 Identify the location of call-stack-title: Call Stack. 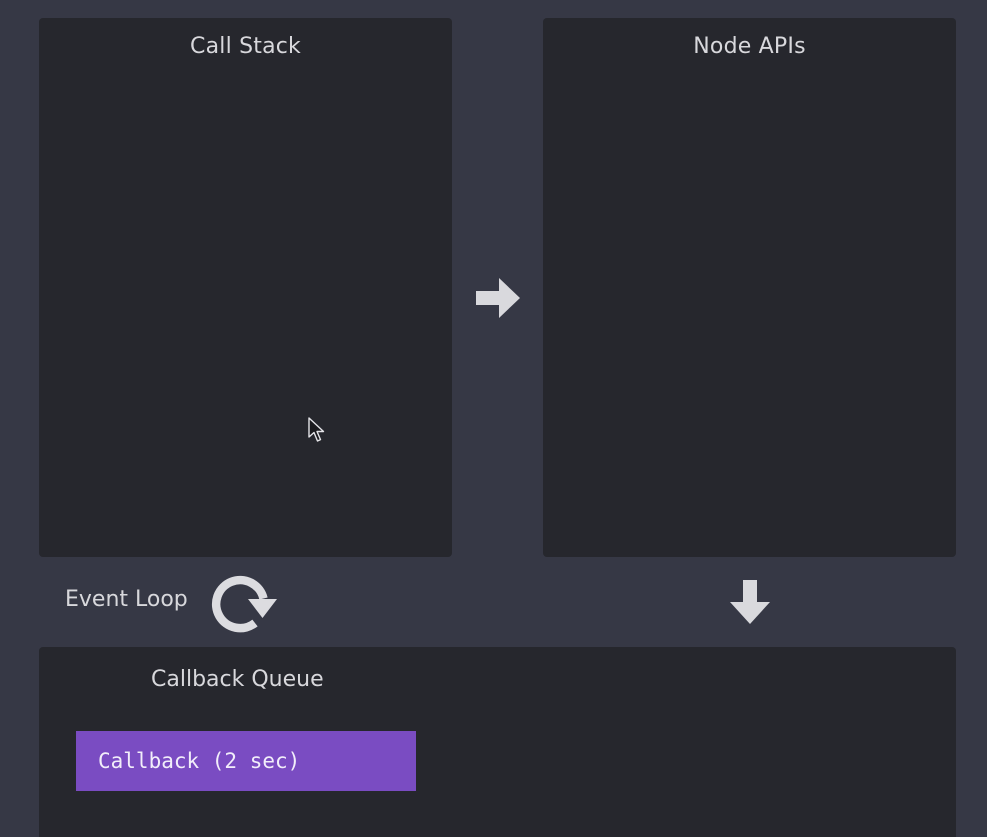
(245, 46).